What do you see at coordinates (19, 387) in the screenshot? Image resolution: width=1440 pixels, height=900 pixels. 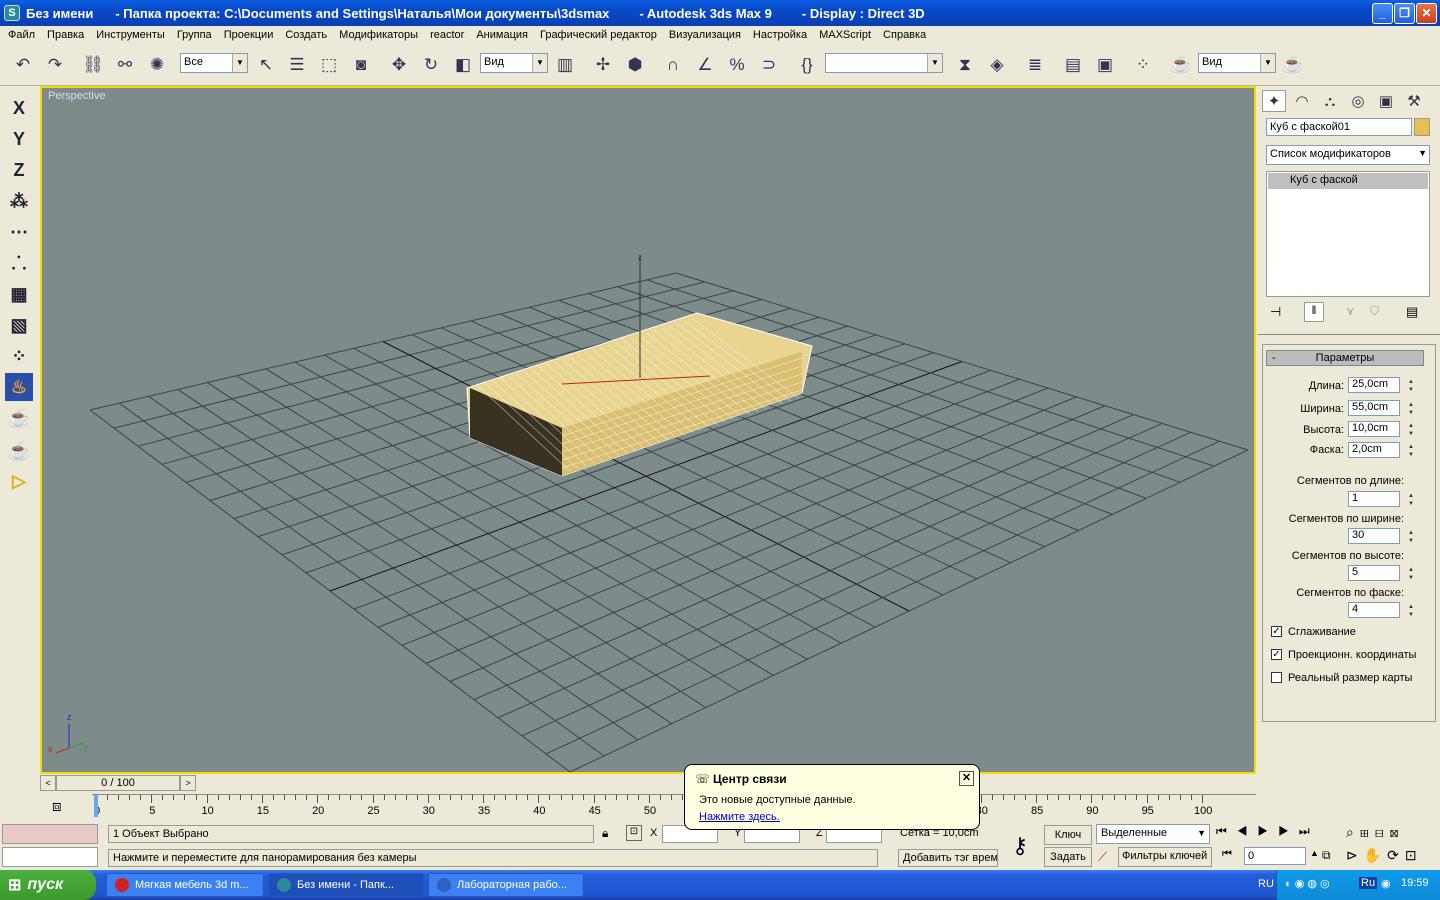 I see `fire-effect-icon: ♨` at bounding box center [19, 387].